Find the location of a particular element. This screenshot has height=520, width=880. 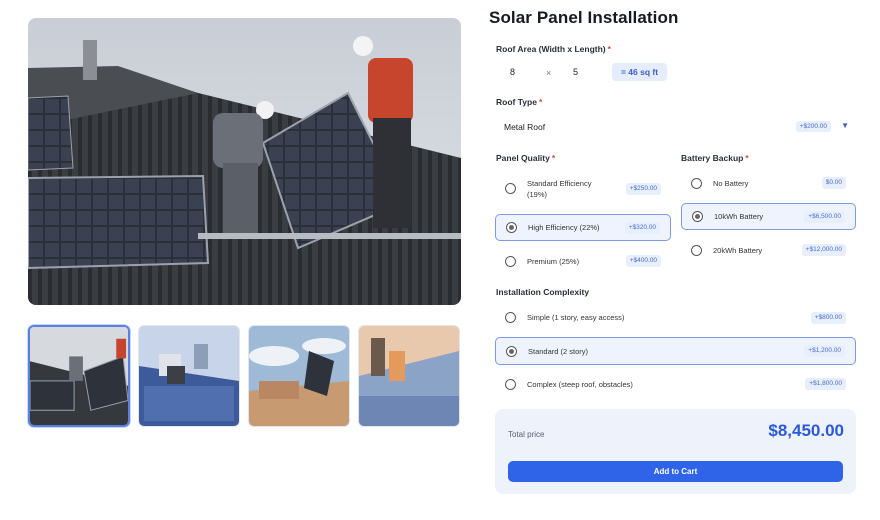

area-result-badge: = 46 sq ft is located at coordinates (639, 72).